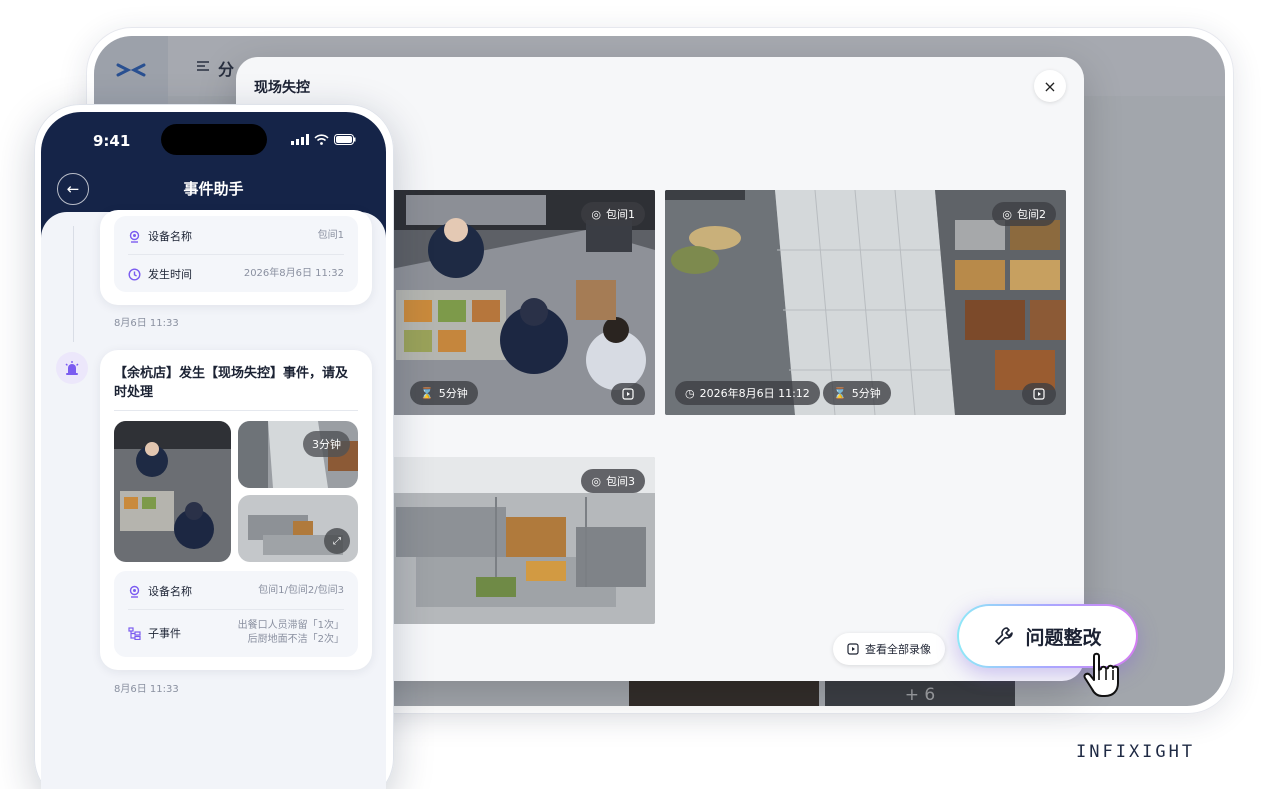  Describe the element at coordinates (754, 393) in the screenshot. I see `time-label: 2026年8月6日 11:12` at that location.